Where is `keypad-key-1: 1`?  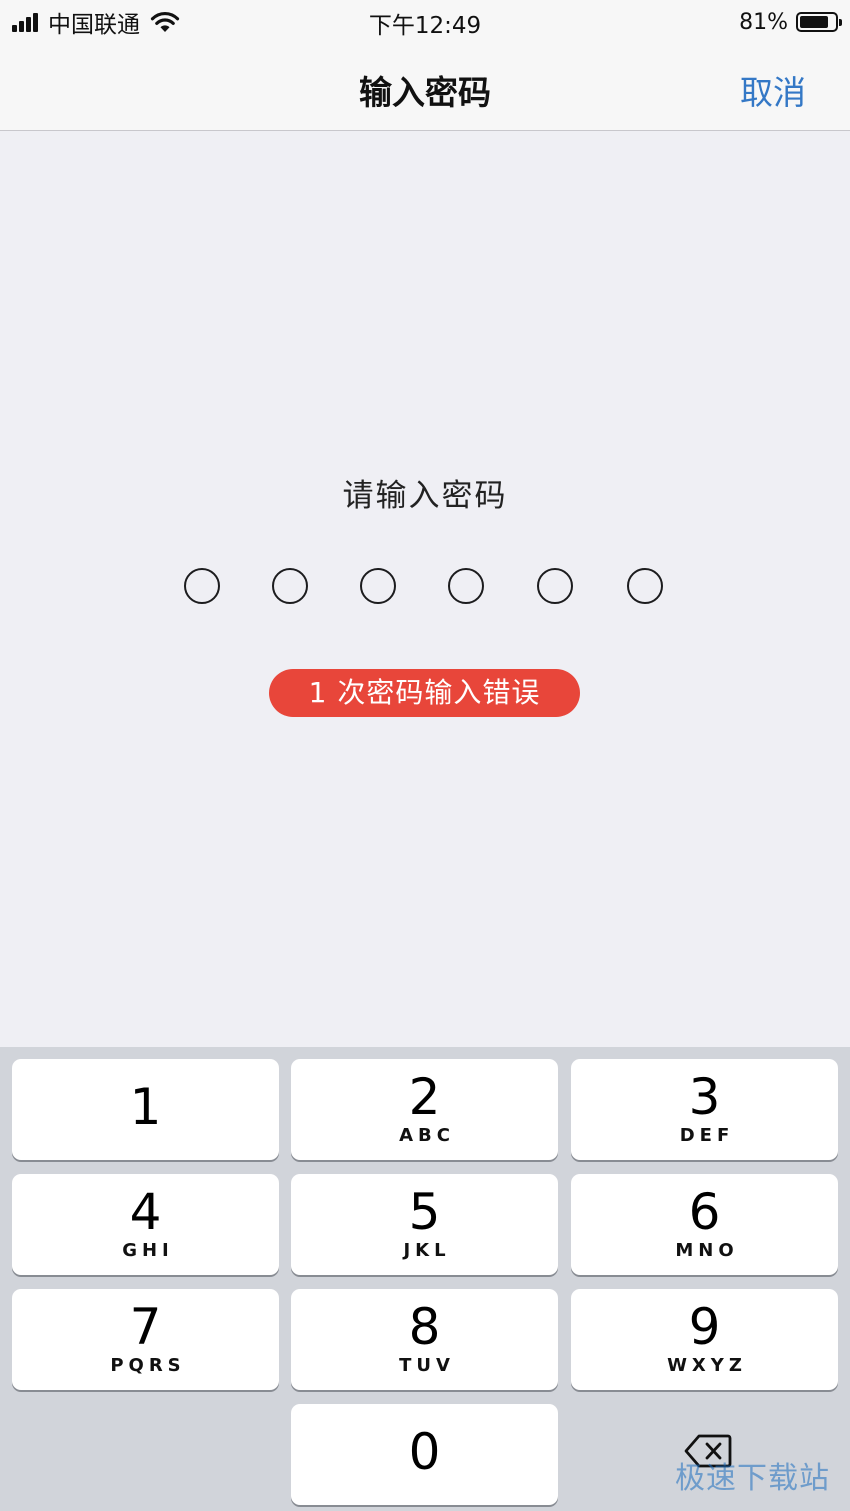
keypad-key-1: 1 is located at coordinates (145, 1109).